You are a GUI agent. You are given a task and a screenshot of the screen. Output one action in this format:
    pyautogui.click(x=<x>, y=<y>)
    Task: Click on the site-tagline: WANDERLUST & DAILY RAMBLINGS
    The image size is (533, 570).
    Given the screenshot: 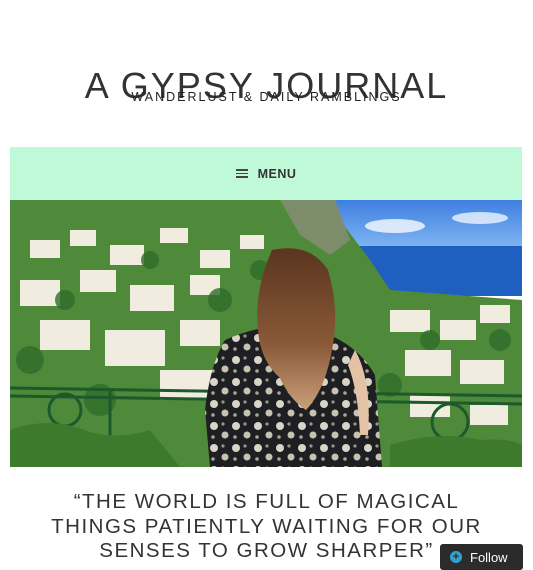 What is the action you would take?
    pyautogui.click(x=266, y=97)
    